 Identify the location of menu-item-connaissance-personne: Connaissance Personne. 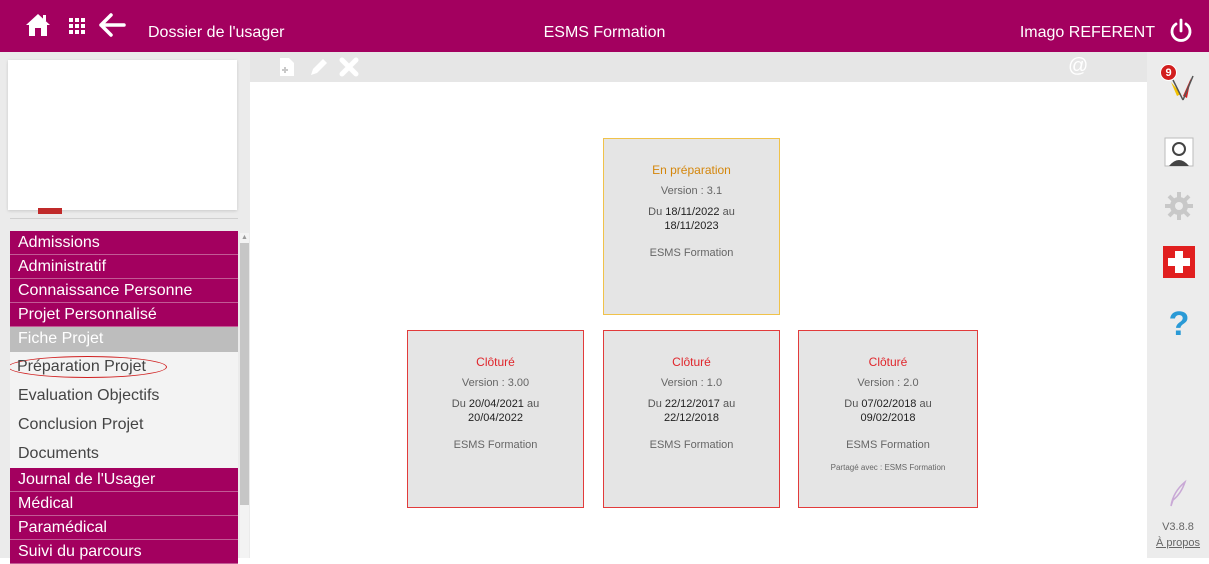
(124, 291).